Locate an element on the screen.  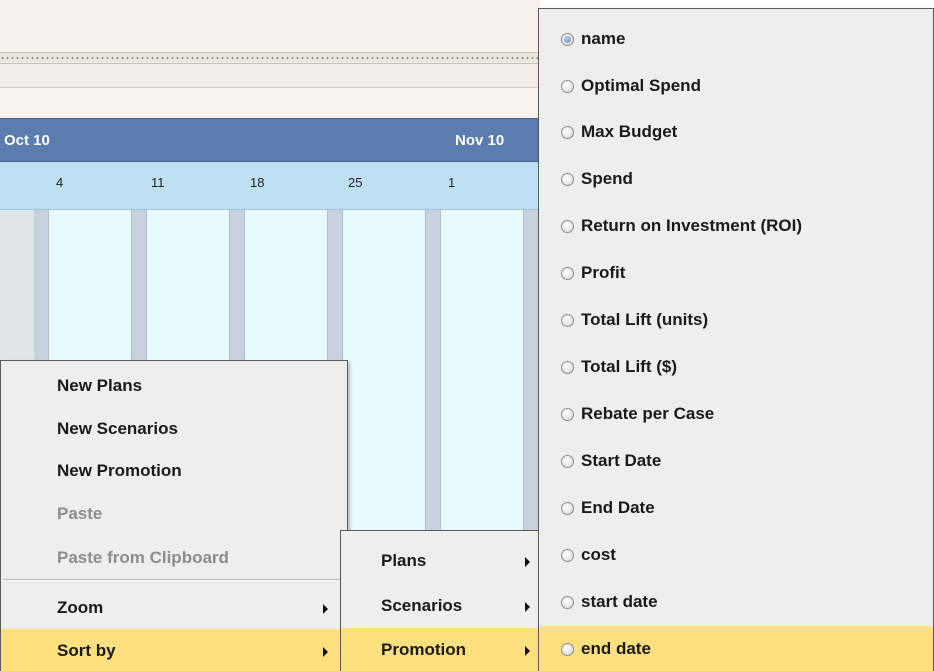
sort-option-label: name is located at coordinates (603, 38).